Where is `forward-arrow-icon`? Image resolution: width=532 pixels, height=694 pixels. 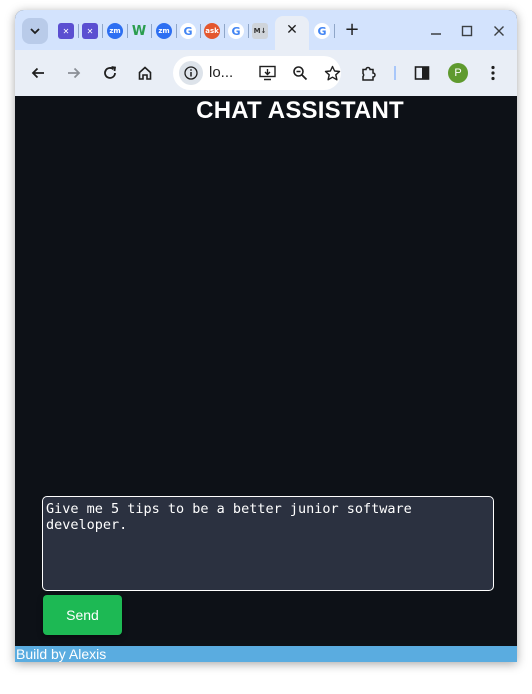 forward-arrow-icon is located at coordinates (74, 73).